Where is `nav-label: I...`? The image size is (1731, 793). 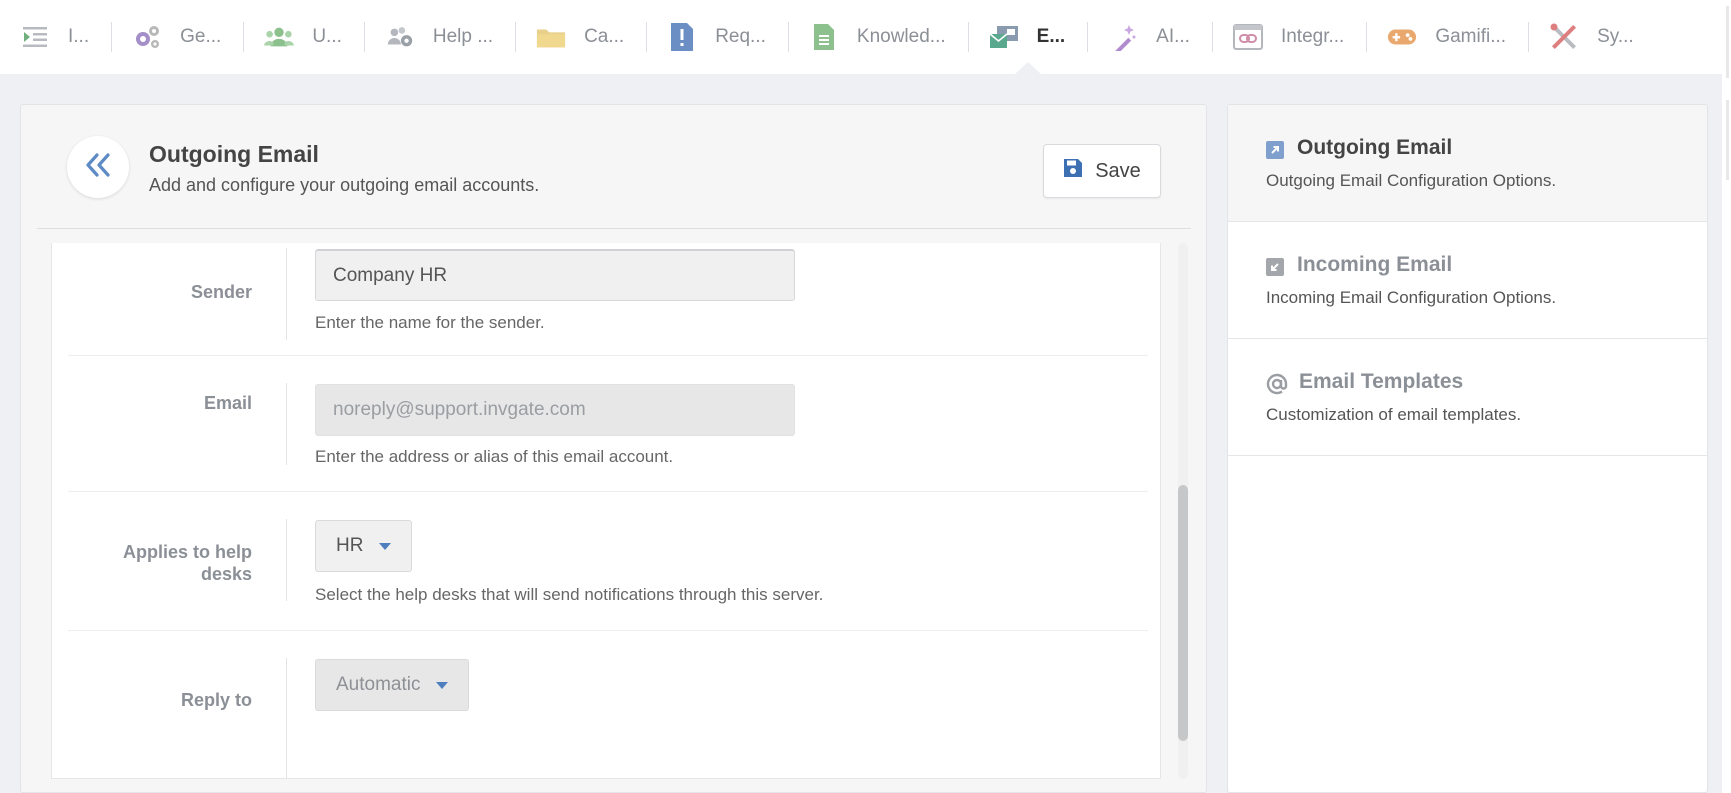 nav-label: I... is located at coordinates (79, 36).